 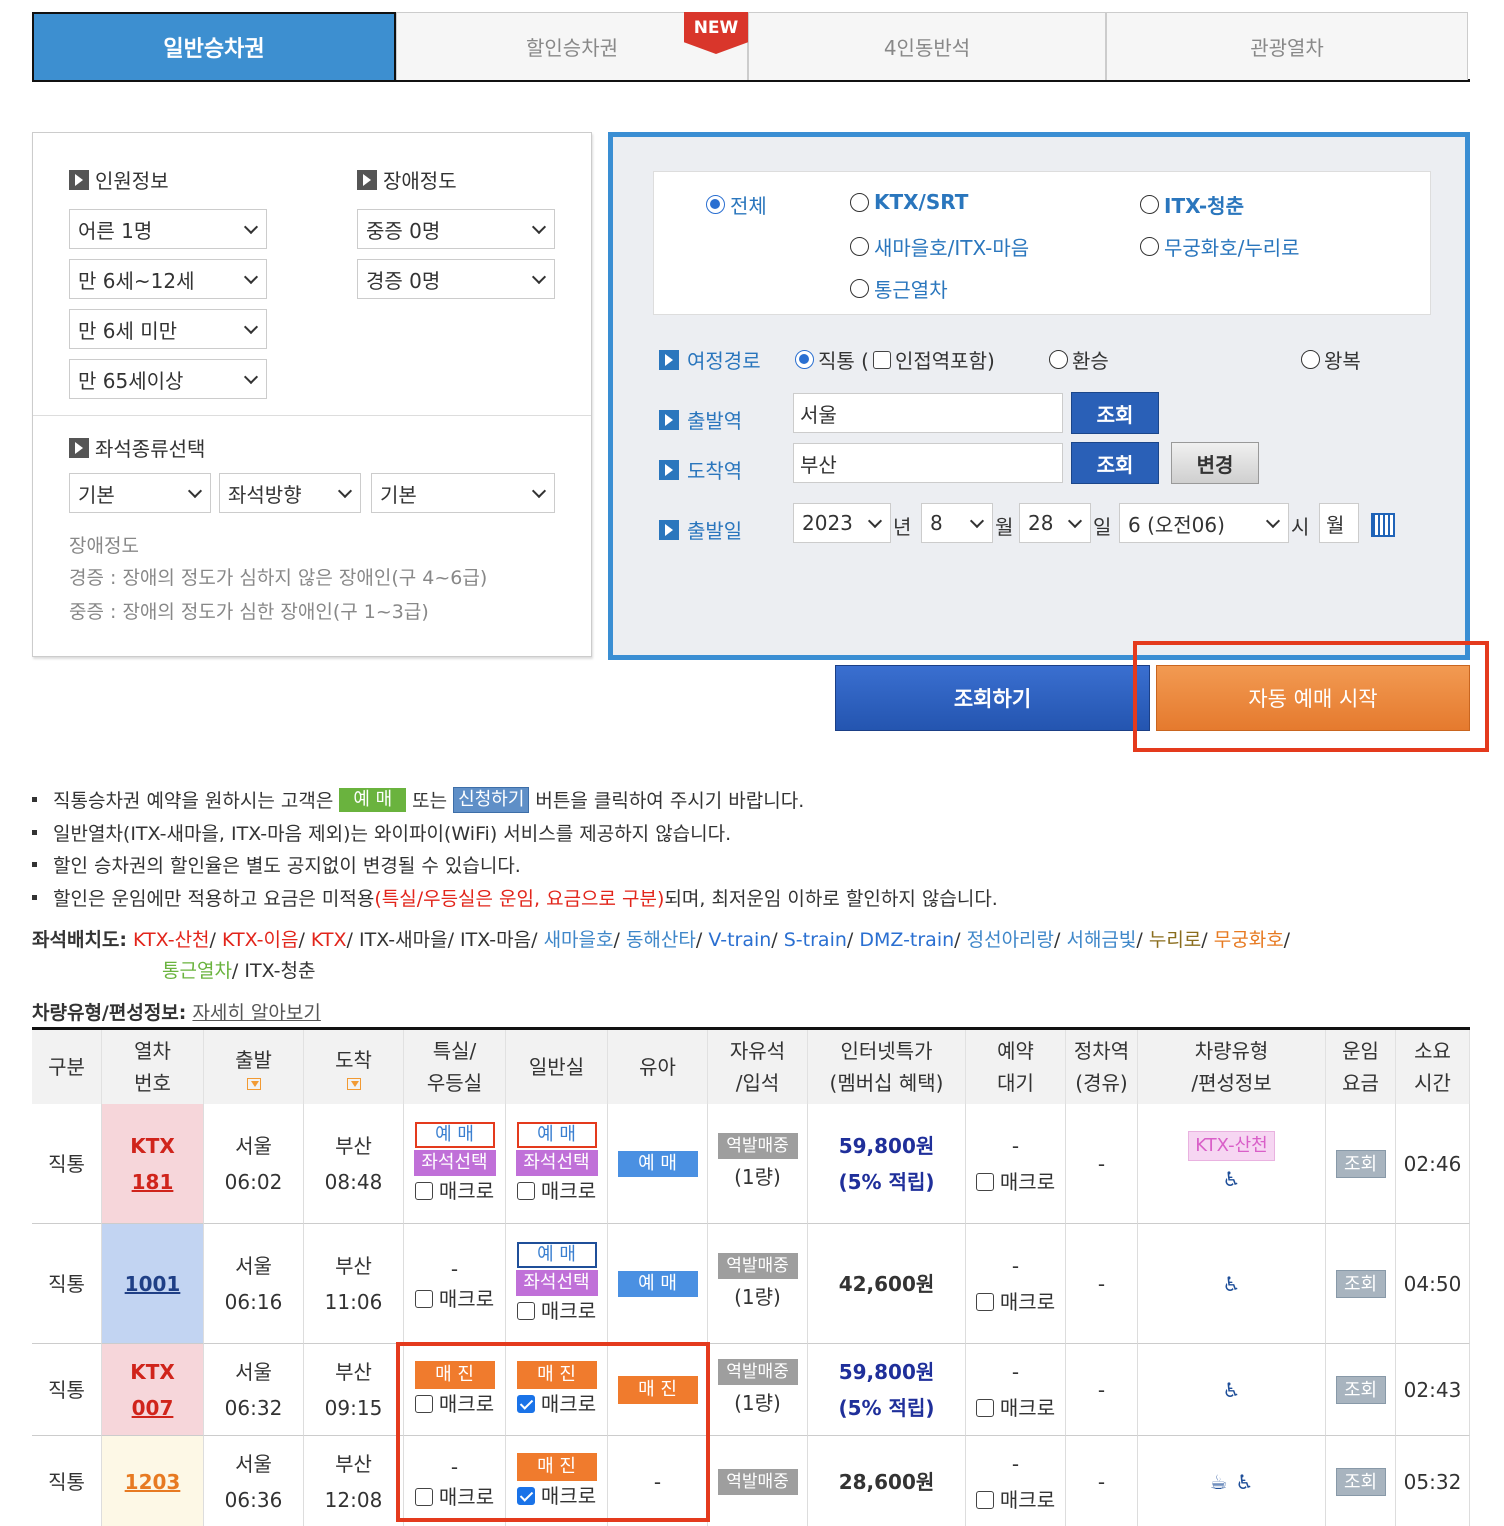 What do you see at coordinates (957, 523) in the screenshot?
I see `month-select: 8` at bounding box center [957, 523].